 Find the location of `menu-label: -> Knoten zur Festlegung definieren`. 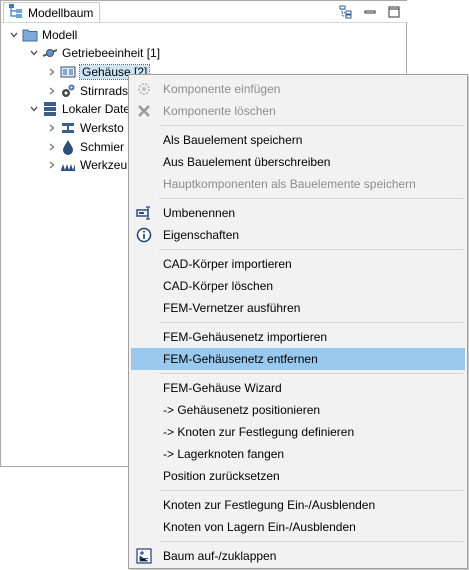

menu-label: -> Knoten zur Festlegung definieren is located at coordinates (259, 432).